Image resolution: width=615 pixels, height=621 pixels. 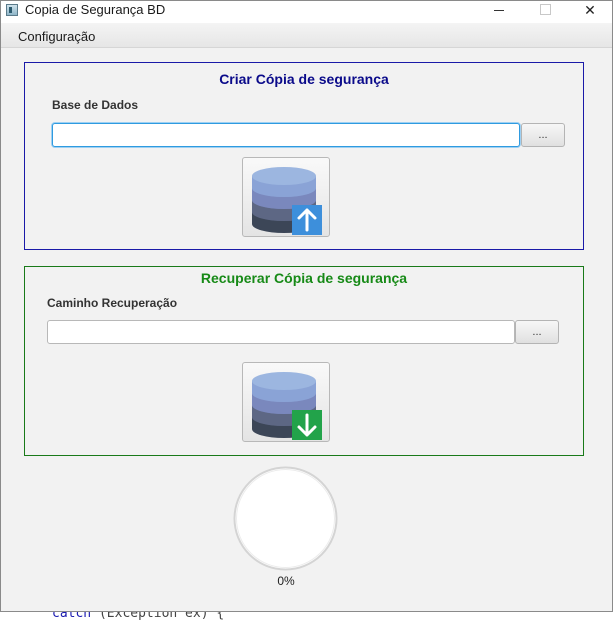 I want to click on database-download-icon, so click(x=287, y=406).